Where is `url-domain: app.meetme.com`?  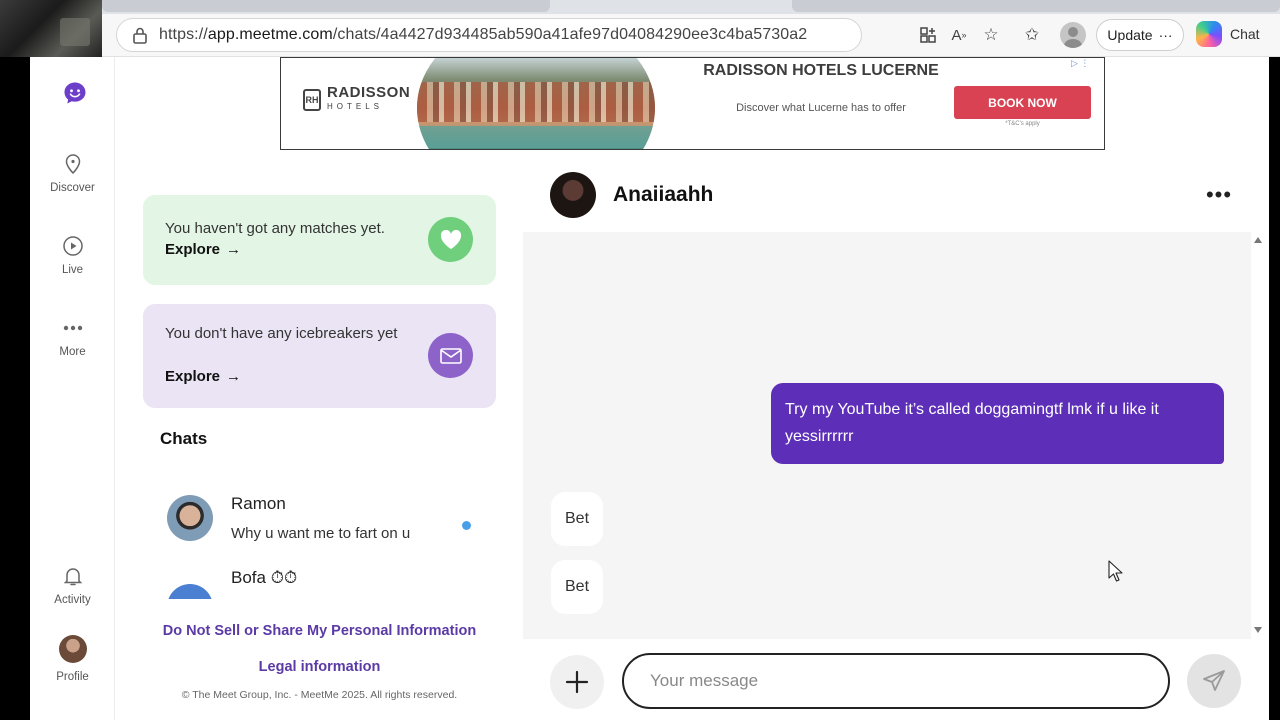
url-domain: app.meetme.com is located at coordinates (270, 34).